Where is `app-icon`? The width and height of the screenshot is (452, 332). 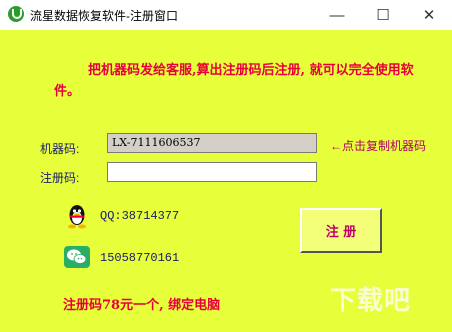
app-icon is located at coordinates (16, 14).